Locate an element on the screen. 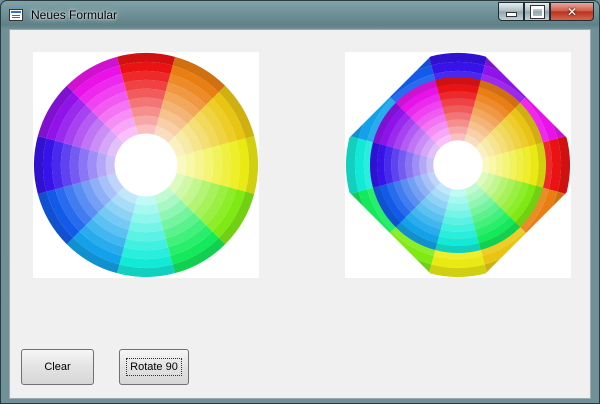 The width and height of the screenshot is (600, 404). form-icon is located at coordinates (16, 15).